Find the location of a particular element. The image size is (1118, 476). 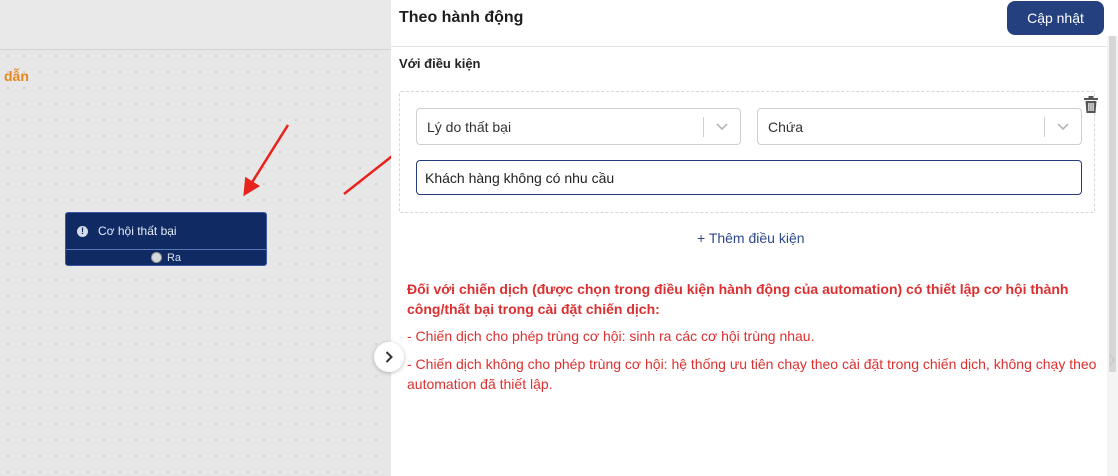

node-title: Cơ hội thất bại is located at coordinates (137, 231).